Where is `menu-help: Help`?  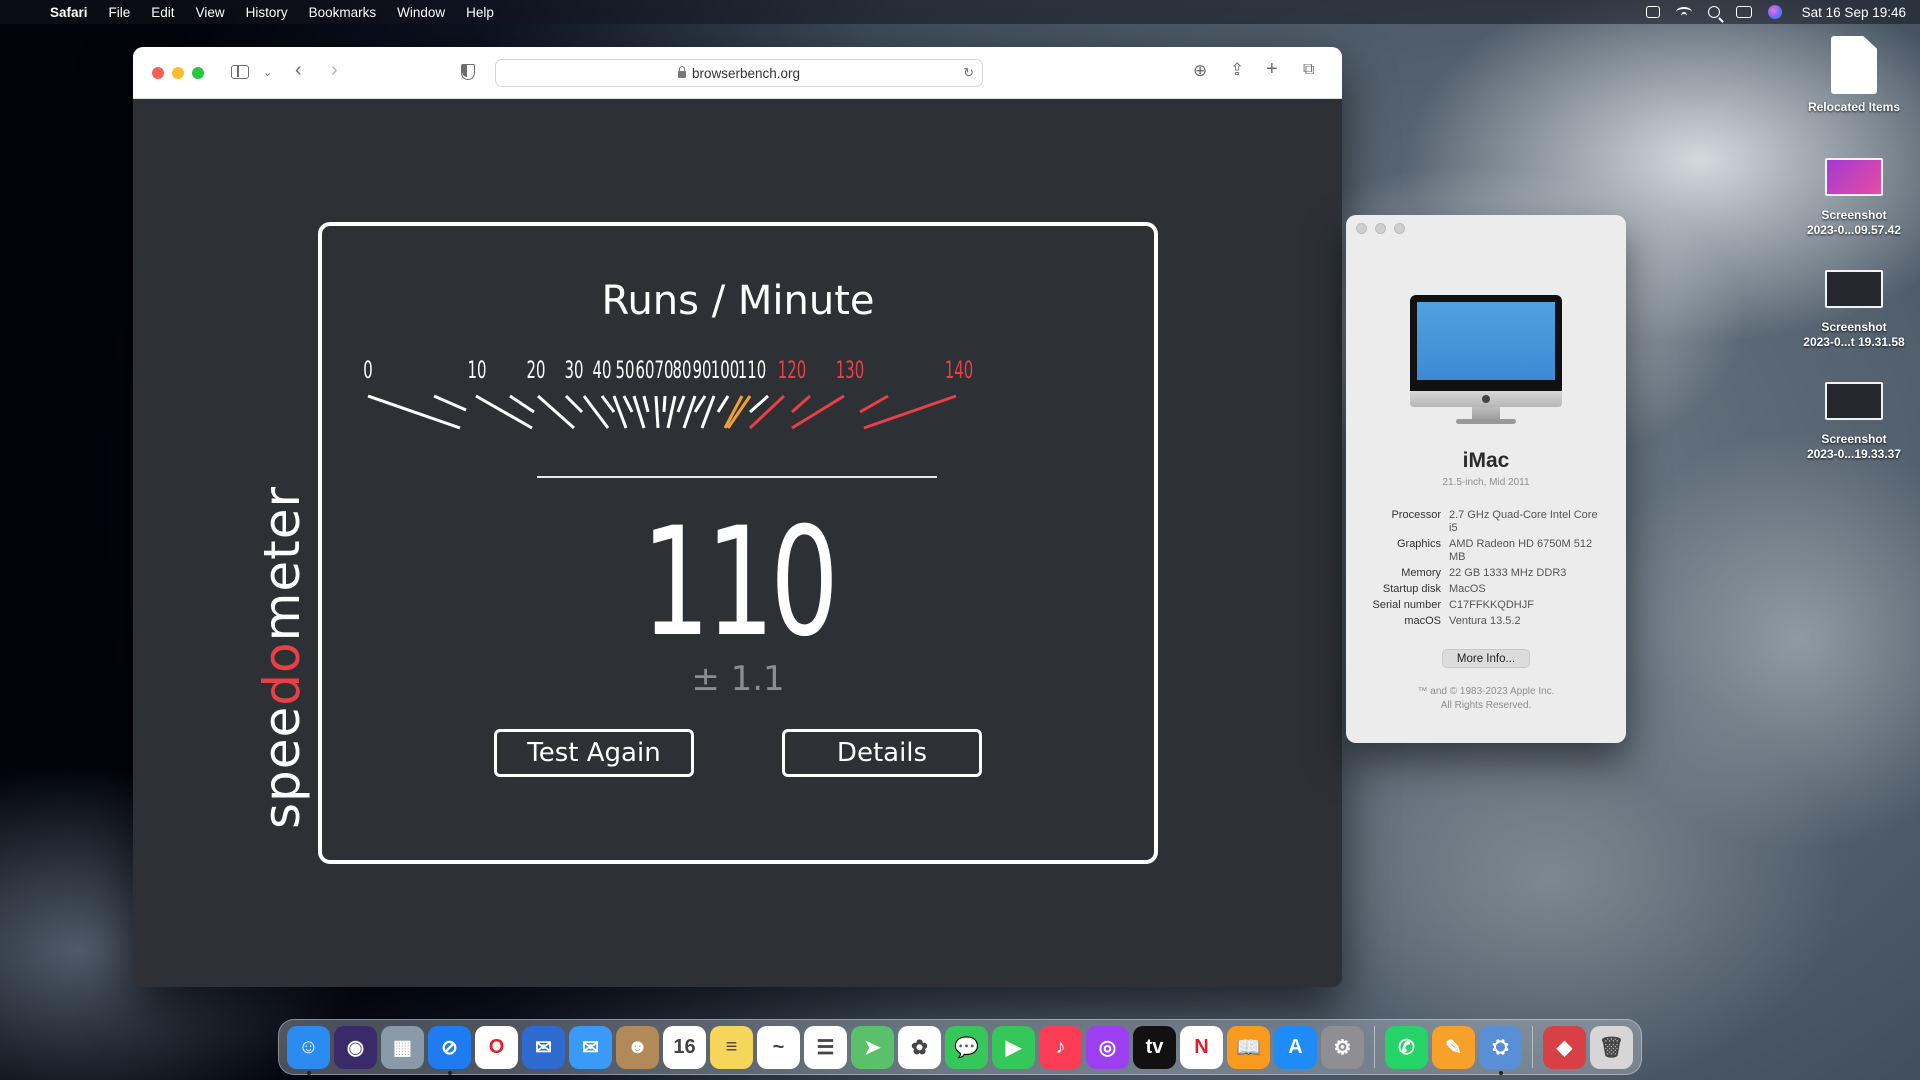 menu-help: Help is located at coordinates (480, 12).